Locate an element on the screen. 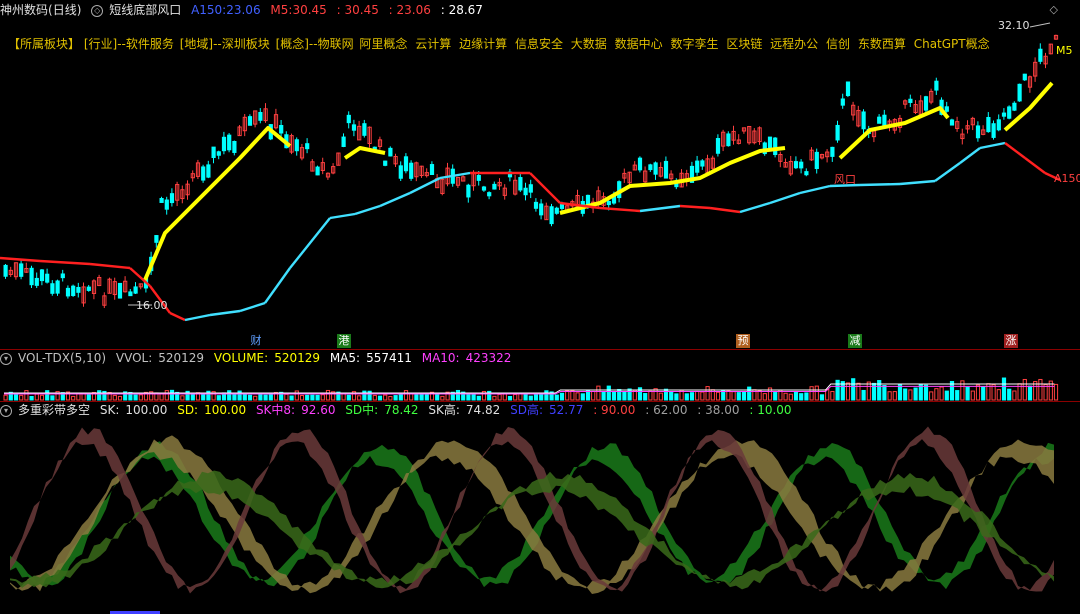  volume-chart is located at coordinates (540, 384).